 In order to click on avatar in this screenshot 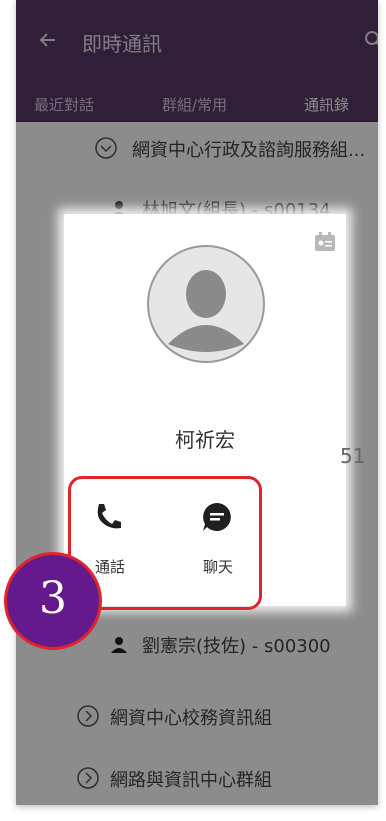, I will do `click(206, 304)`.